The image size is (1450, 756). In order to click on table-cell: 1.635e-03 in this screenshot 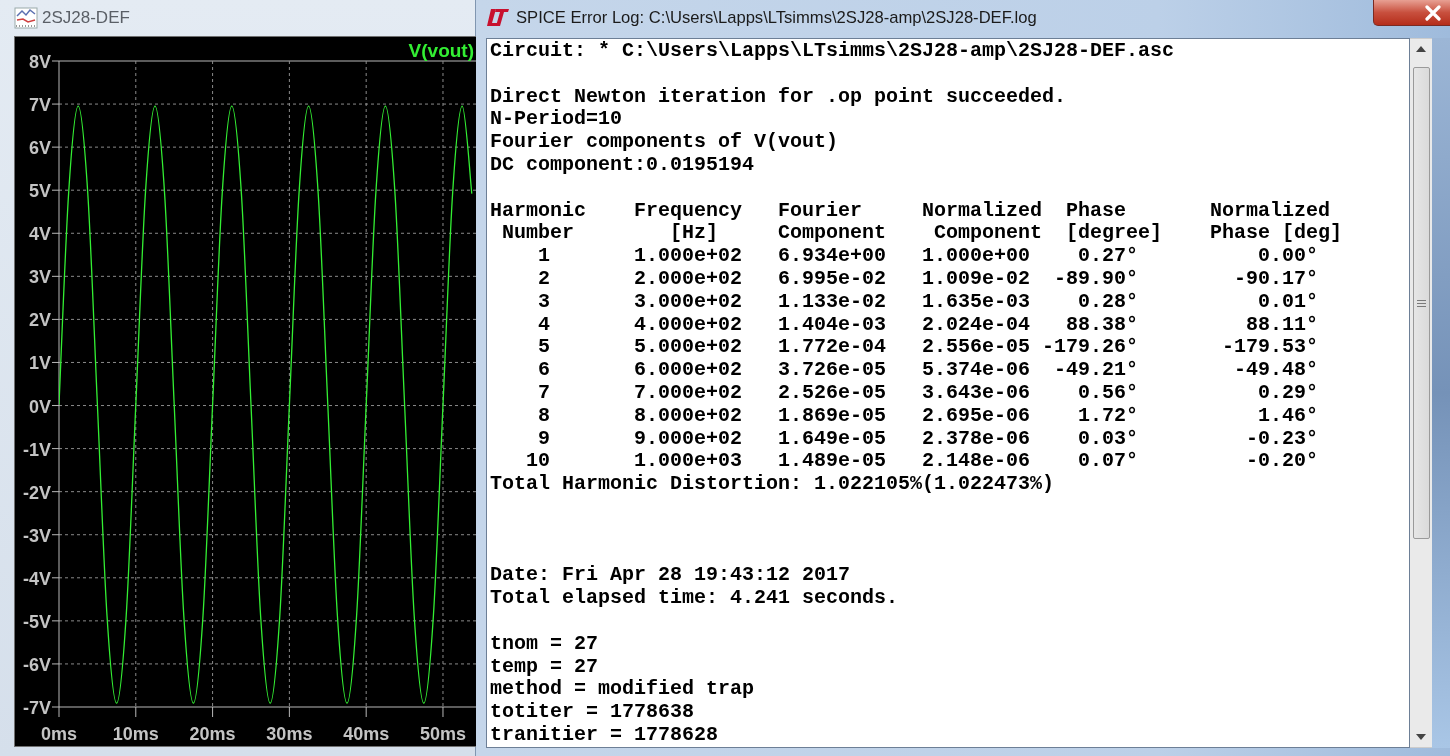, I will do `click(976, 302)`.